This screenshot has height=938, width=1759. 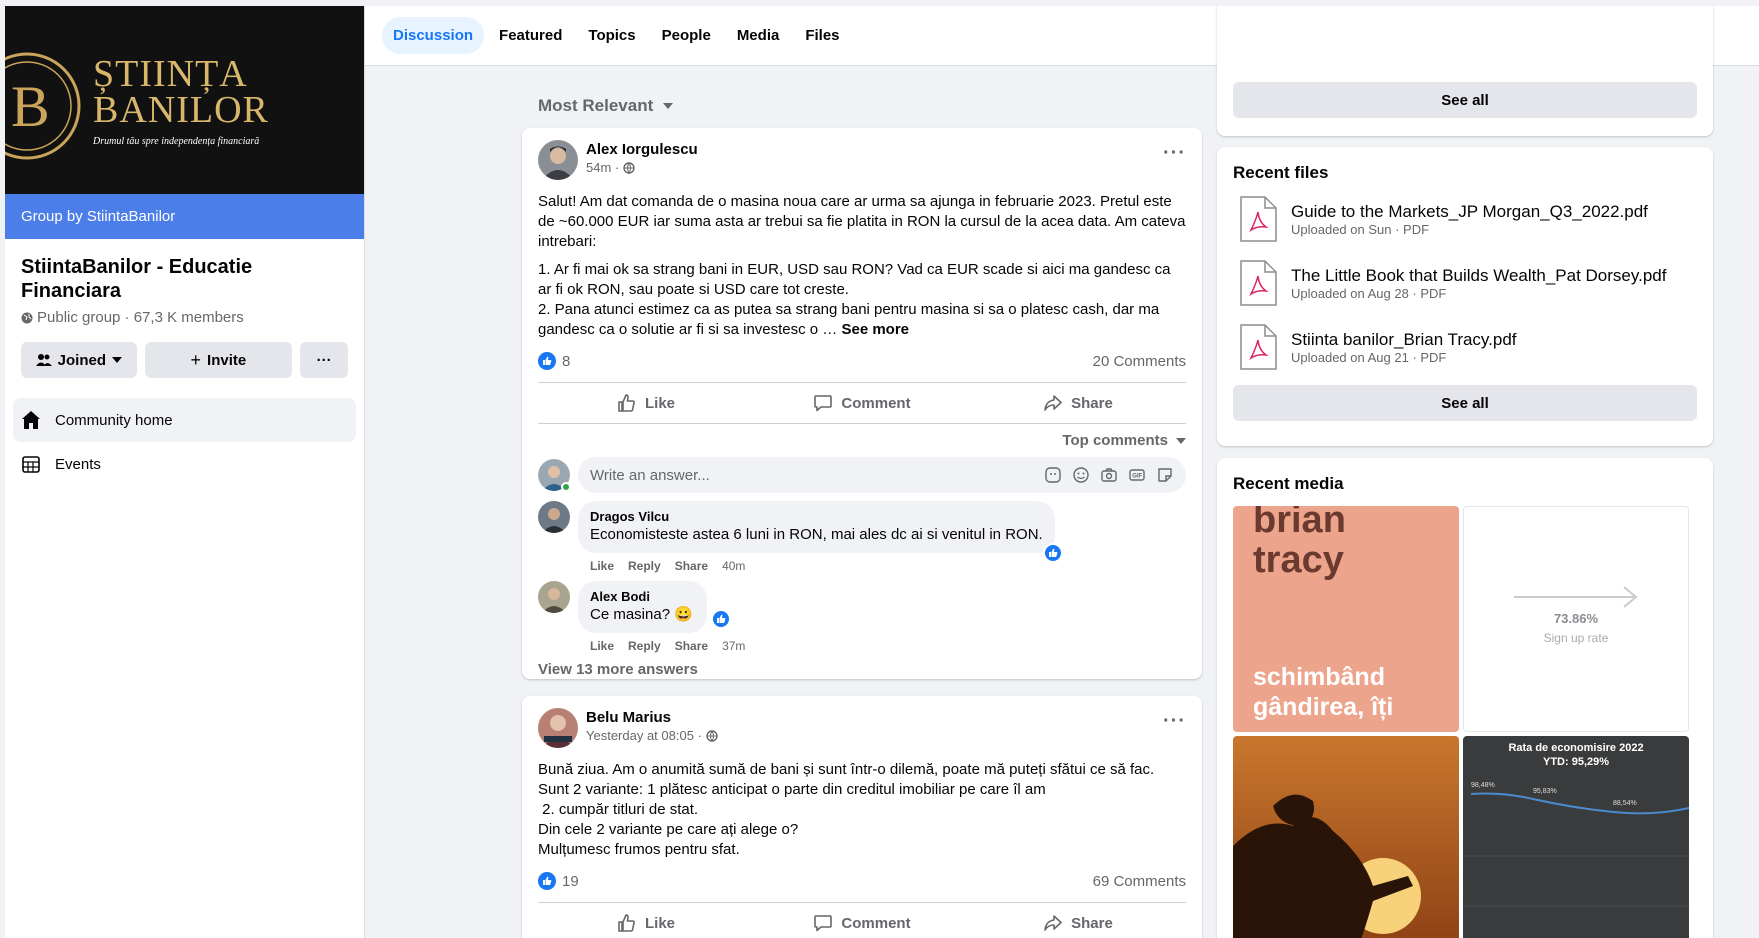 I want to click on post-time-text: 54m ·, so click(x=602, y=167).